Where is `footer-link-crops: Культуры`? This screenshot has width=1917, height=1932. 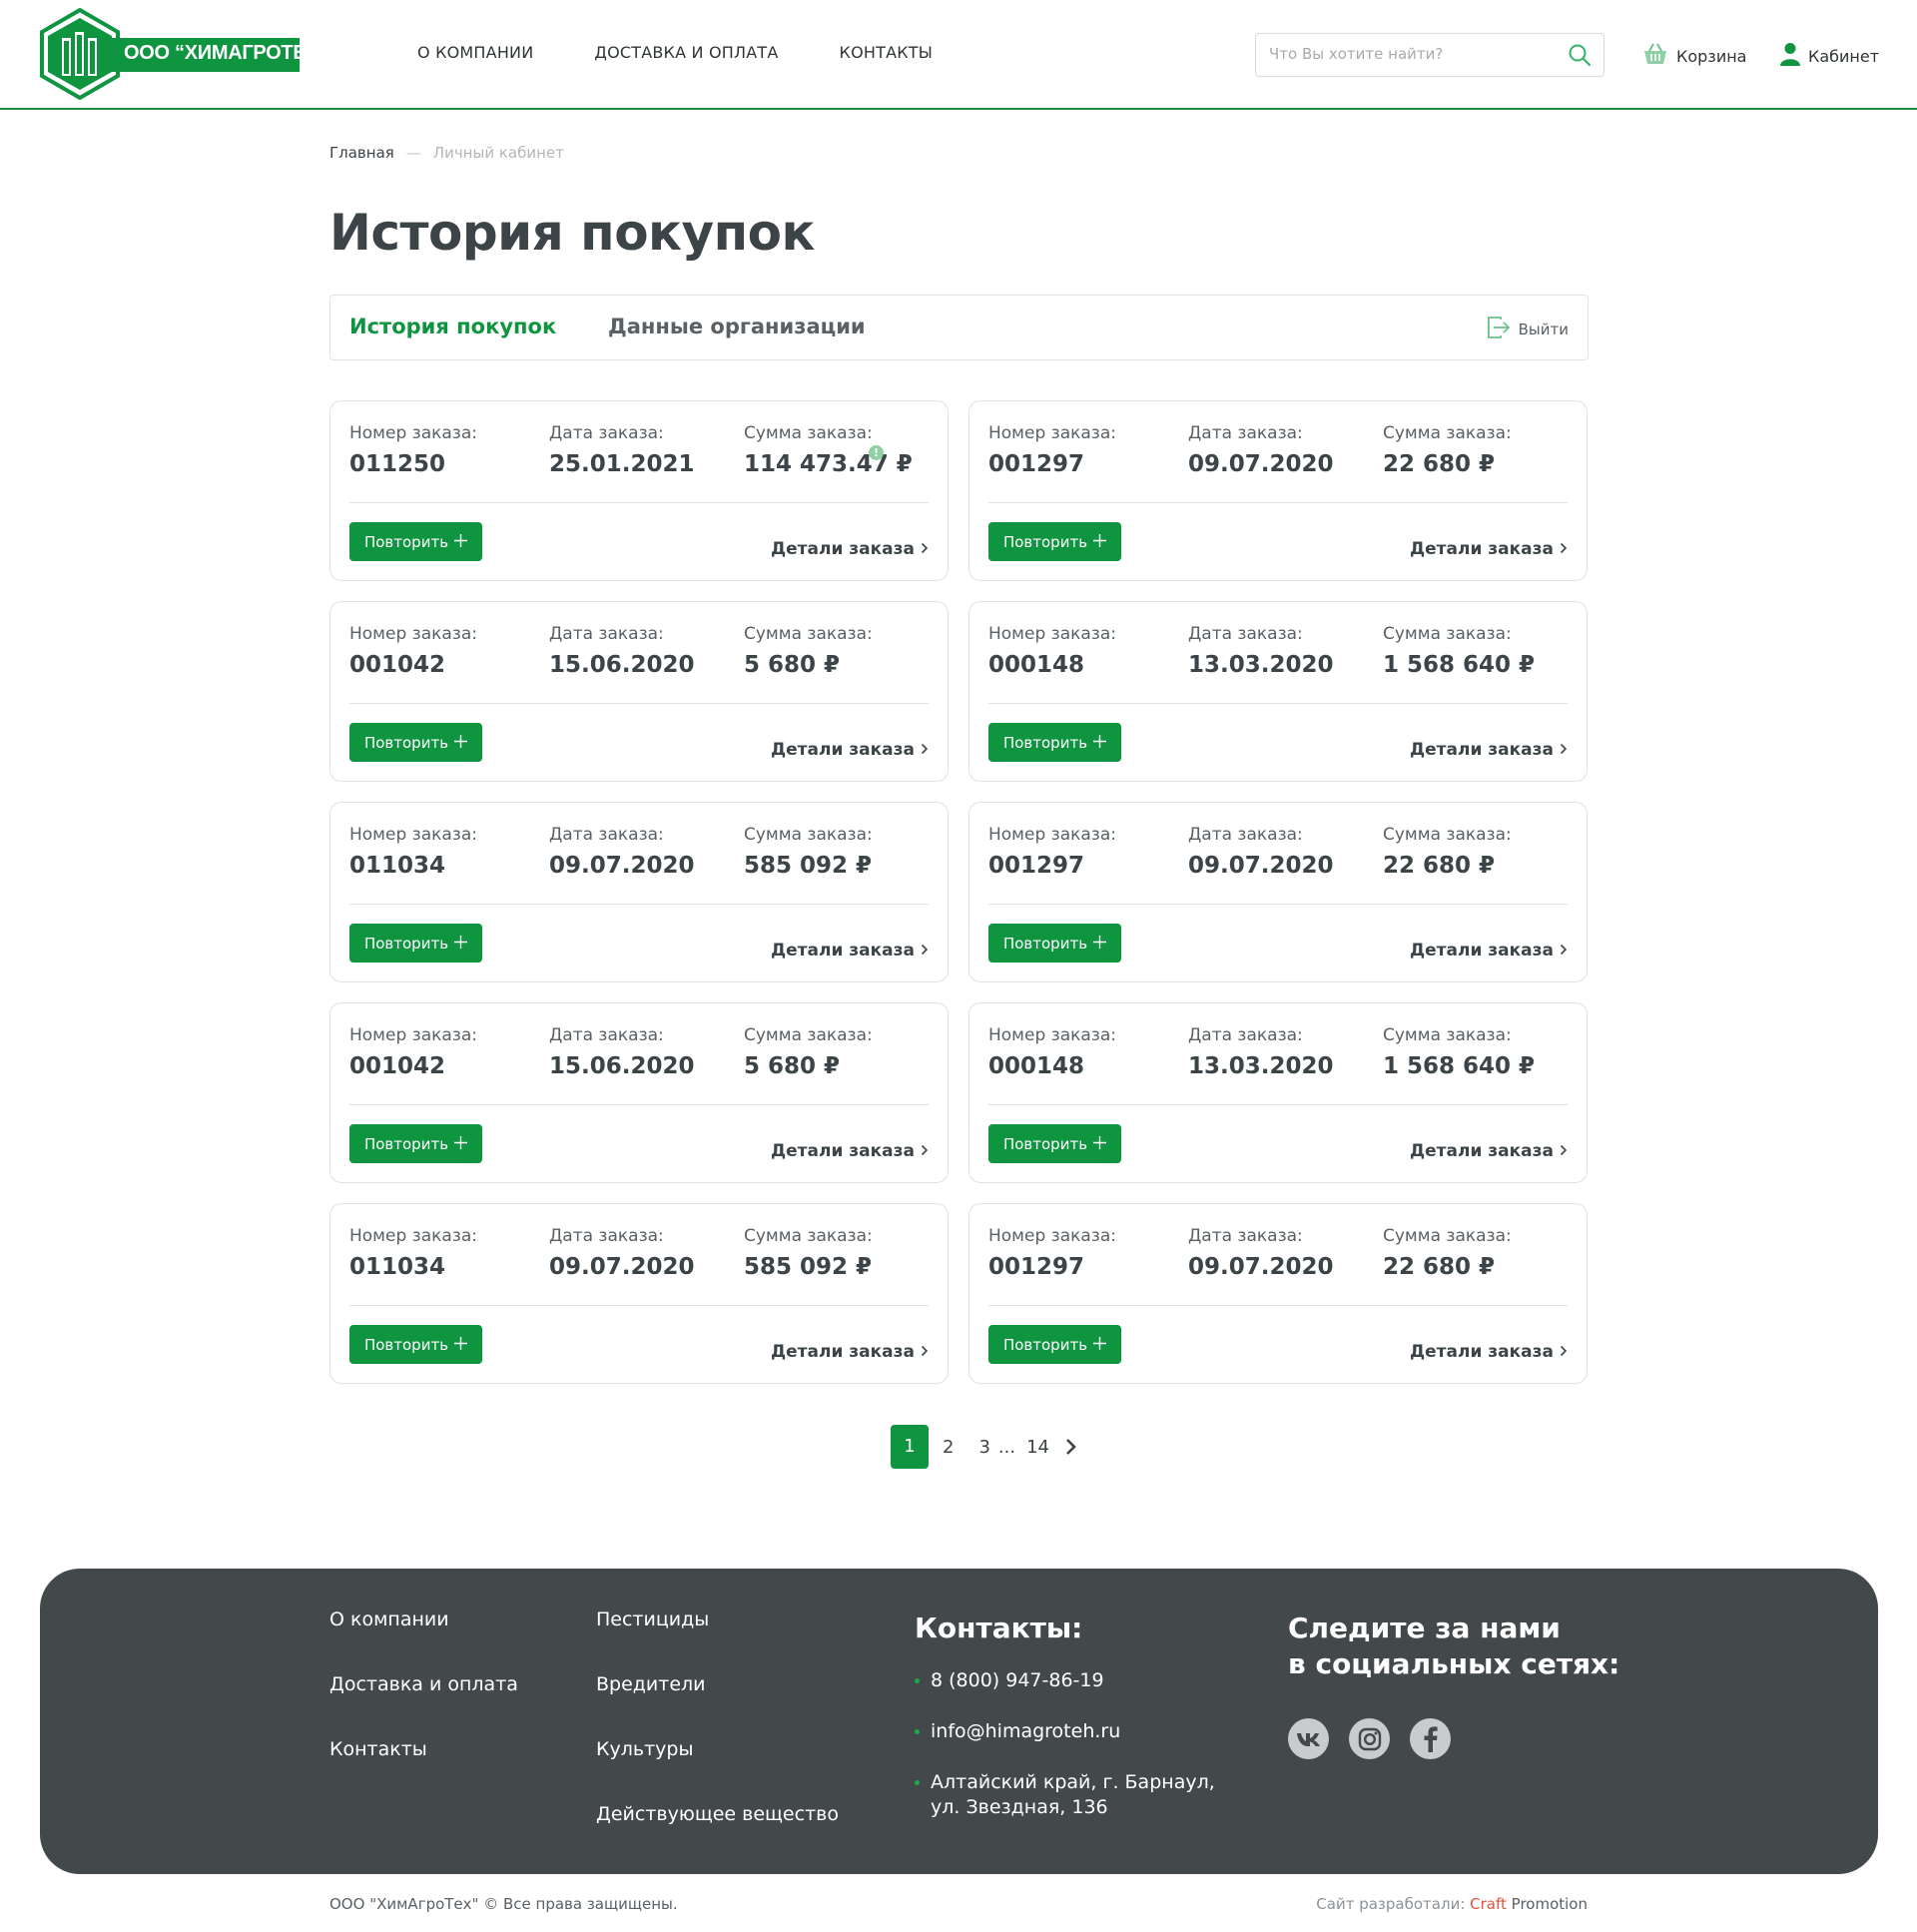 footer-link-crops: Культуры is located at coordinates (717, 1749).